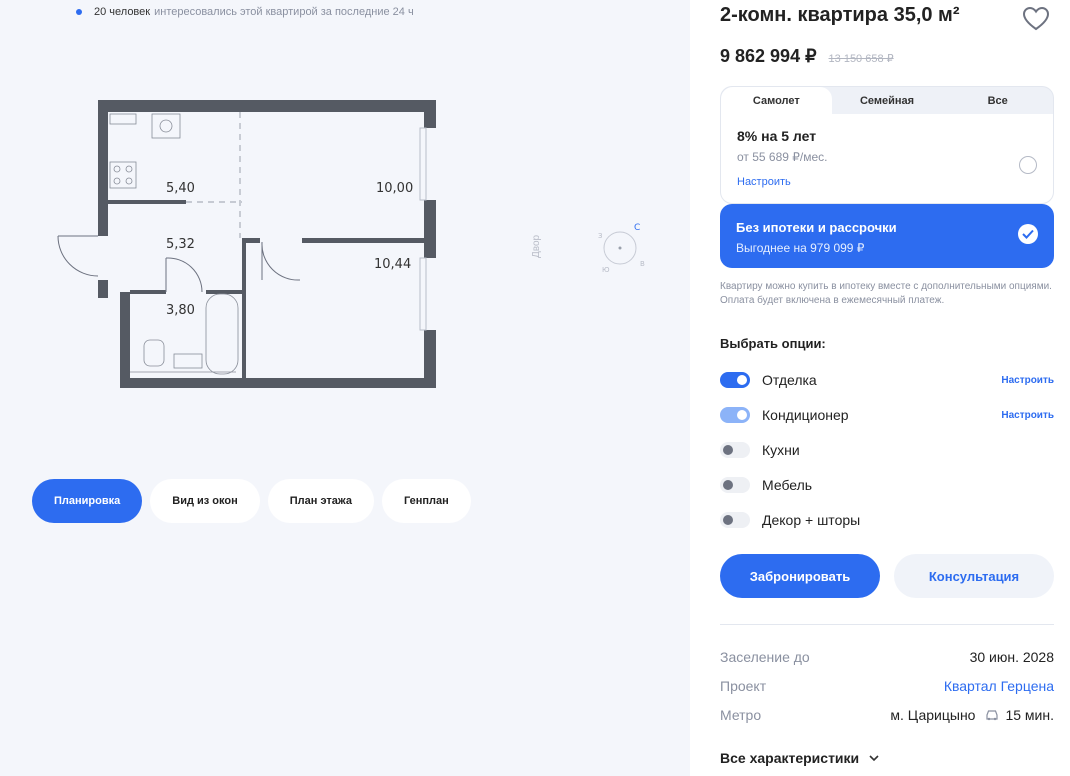 The image size is (1070, 776). What do you see at coordinates (180, 244) in the screenshot?
I see `room-area-label: 5,32` at bounding box center [180, 244].